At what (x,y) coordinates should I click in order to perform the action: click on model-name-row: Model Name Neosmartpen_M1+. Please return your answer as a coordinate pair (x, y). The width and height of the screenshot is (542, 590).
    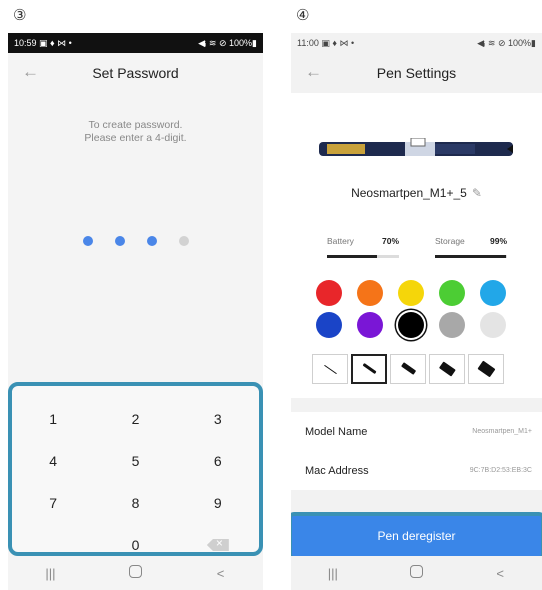
    Looking at the image, I should click on (416, 431).